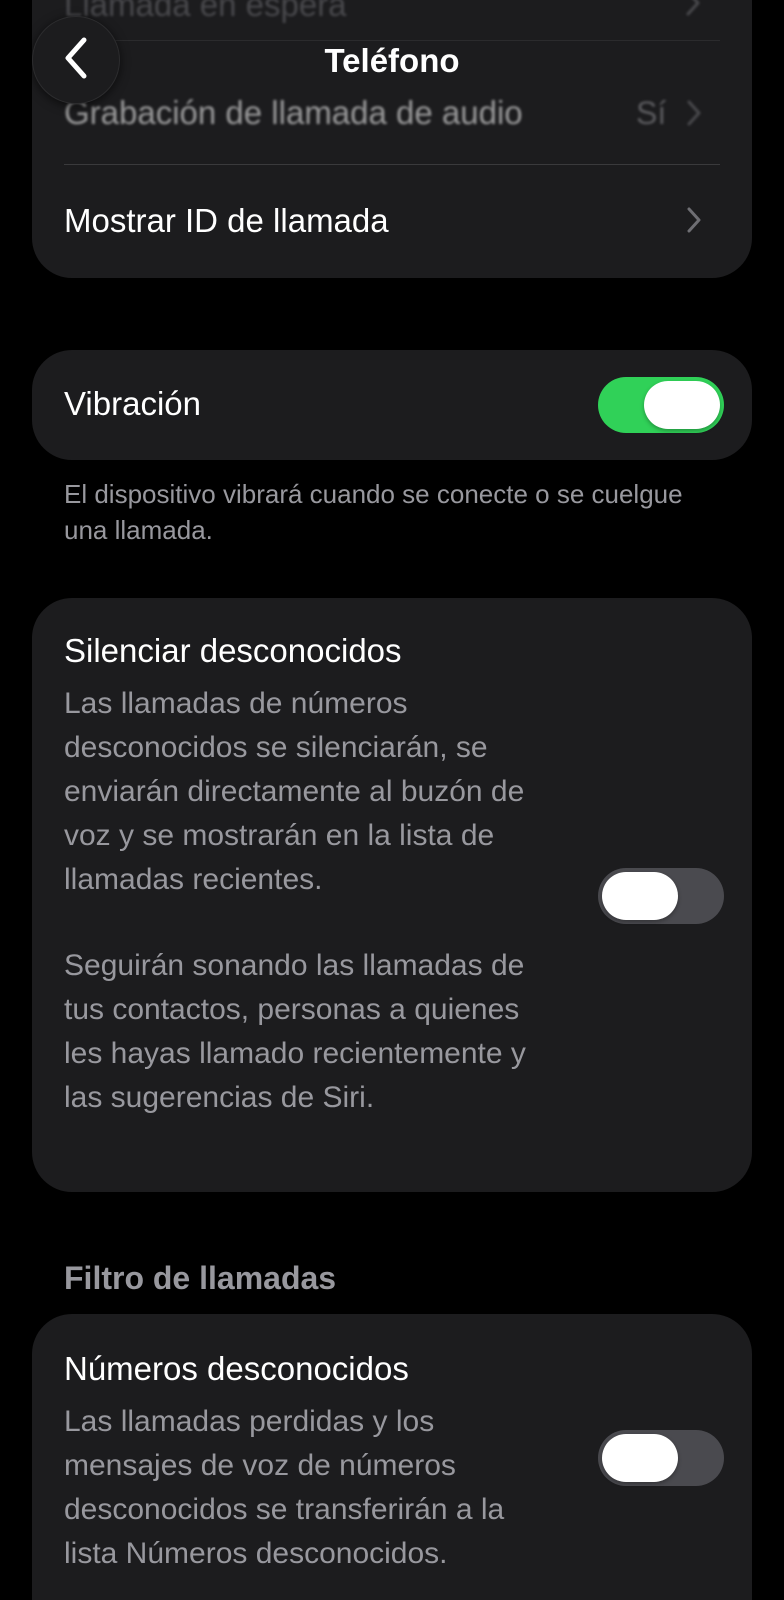 The image size is (784, 1600). I want to click on page-title: Teléfono, so click(392, 60).